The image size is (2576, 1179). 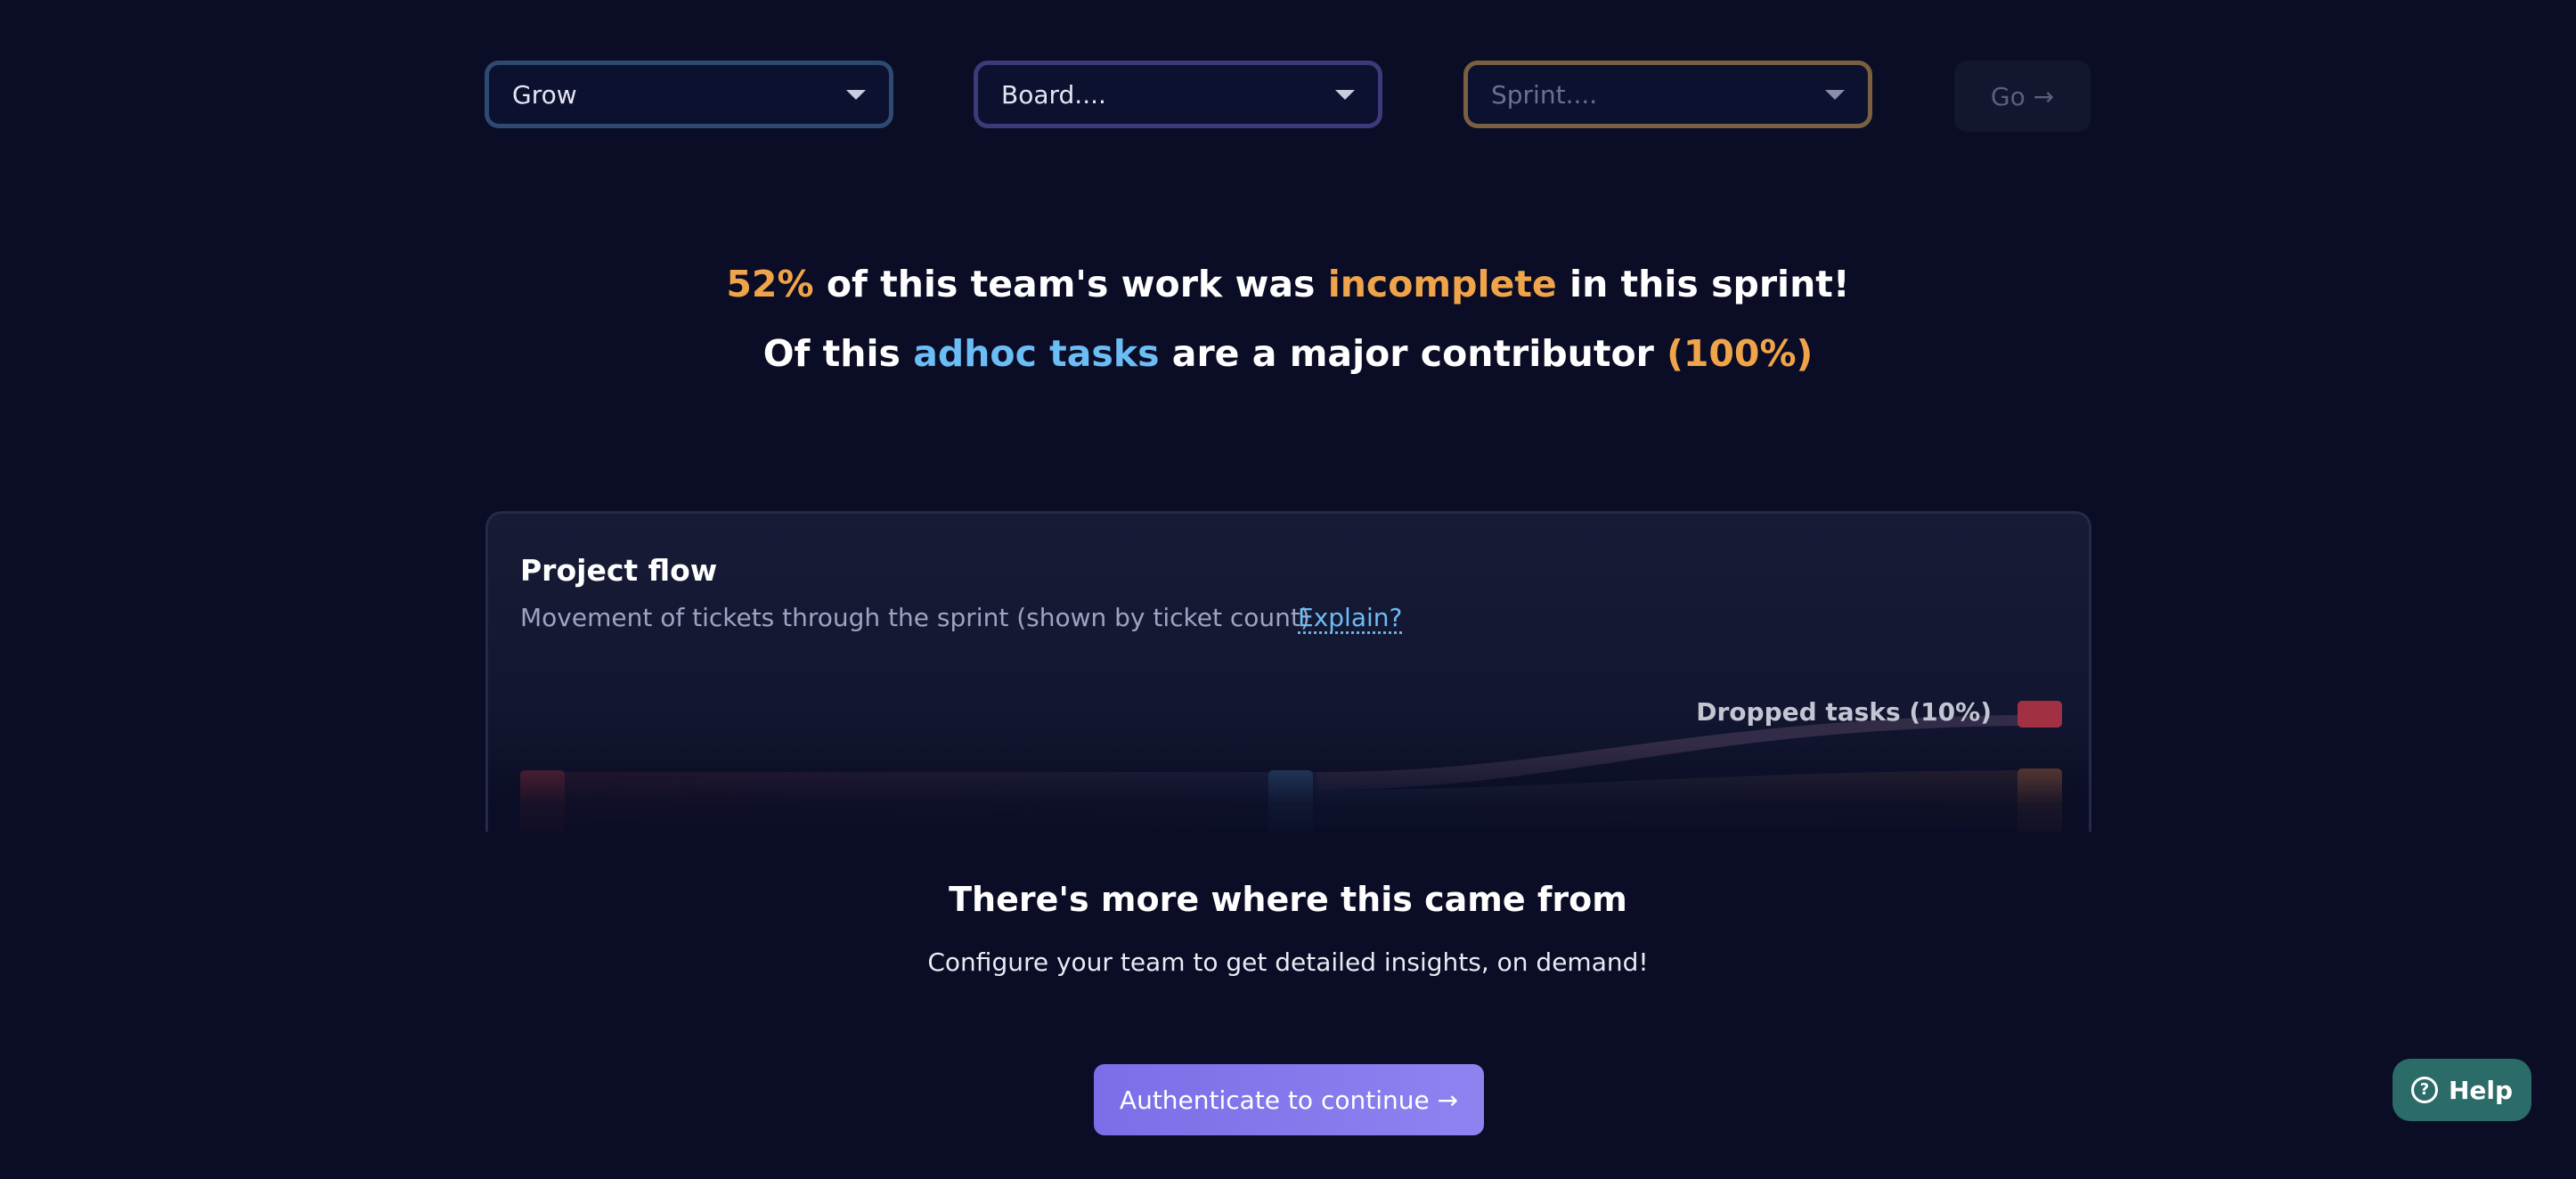 I want to click on card-fade-overlay, so click(x=1289, y=788).